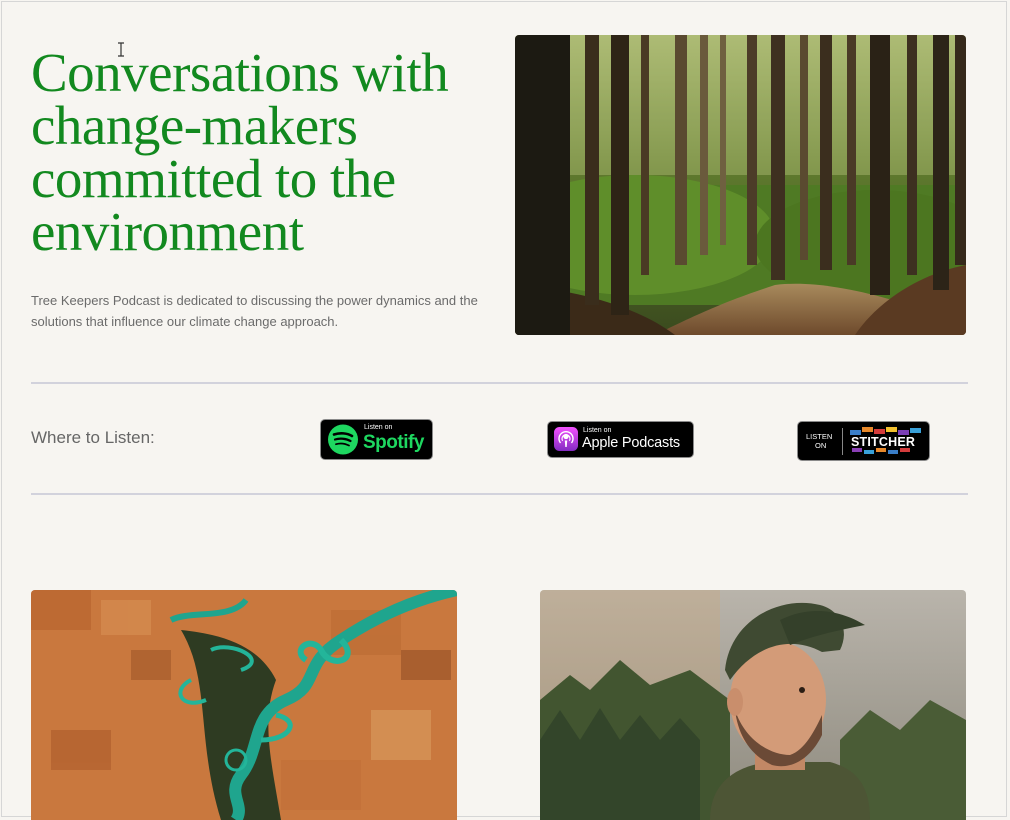  What do you see at coordinates (121, 49) in the screenshot?
I see `text-cursor-icon` at bounding box center [121, 49].